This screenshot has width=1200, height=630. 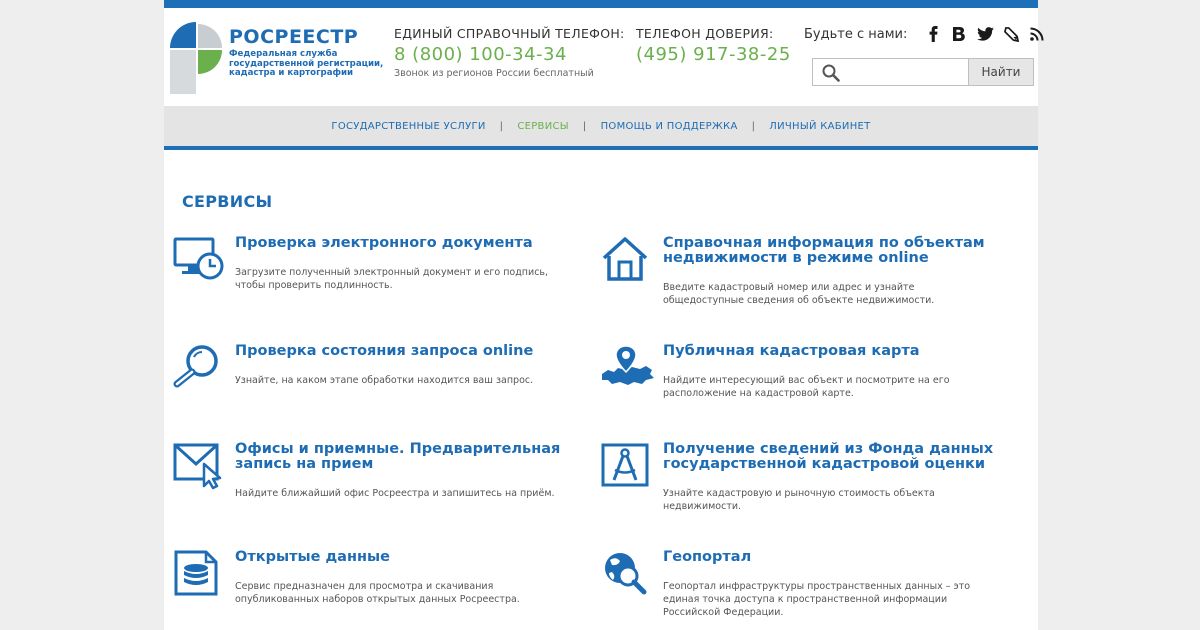 I want to click on trust-phone-block: ТЕЛЕФОН ДОВЕРИЯ: (495) 917-38-25, so click(x=713, y=45).